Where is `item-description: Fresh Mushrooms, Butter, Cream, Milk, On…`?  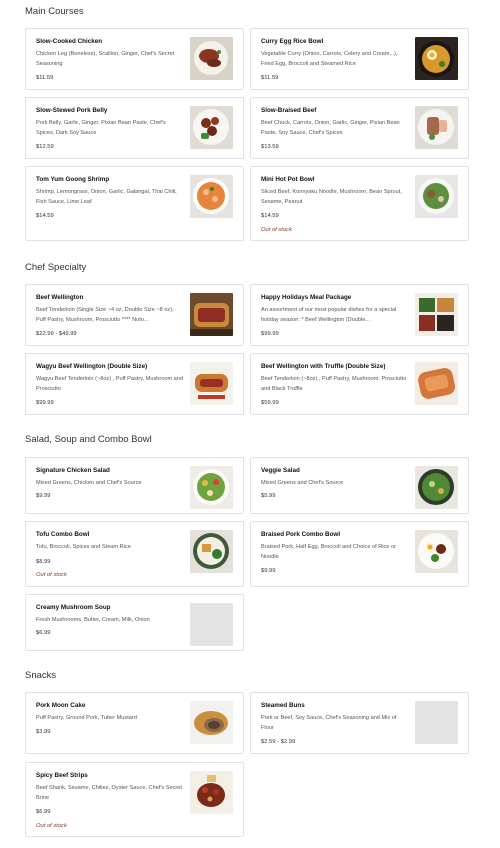 item-description: Fresh Mushrooms, Butter, Cream, Milk, On… is located at coordinates (93, 620).